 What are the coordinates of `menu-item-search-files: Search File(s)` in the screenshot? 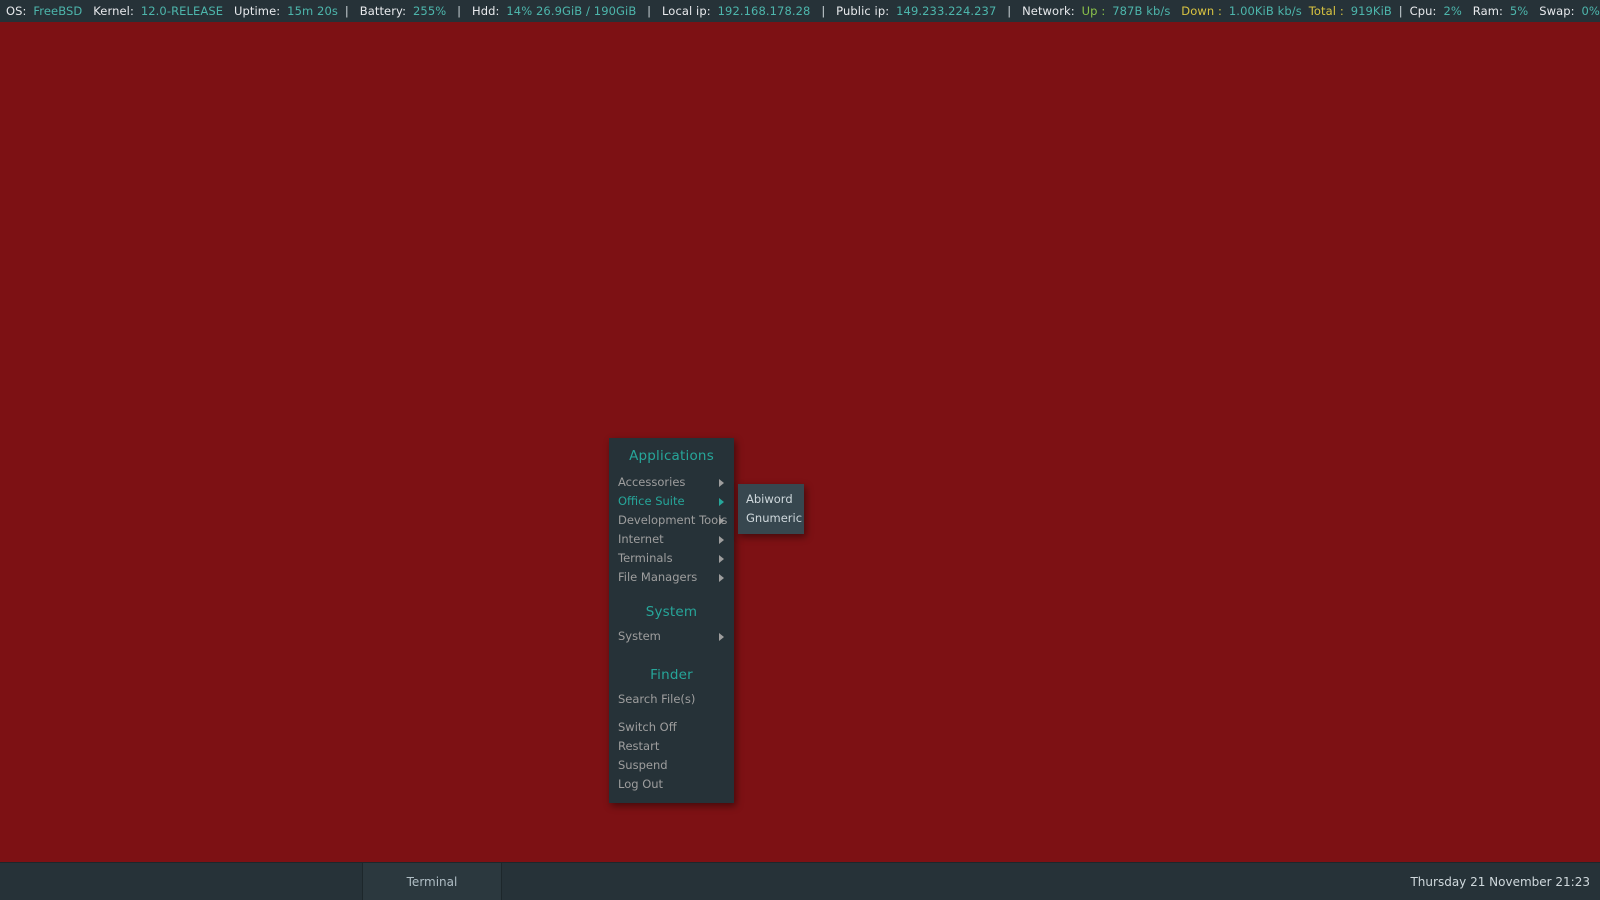 It's located at (671, 699).